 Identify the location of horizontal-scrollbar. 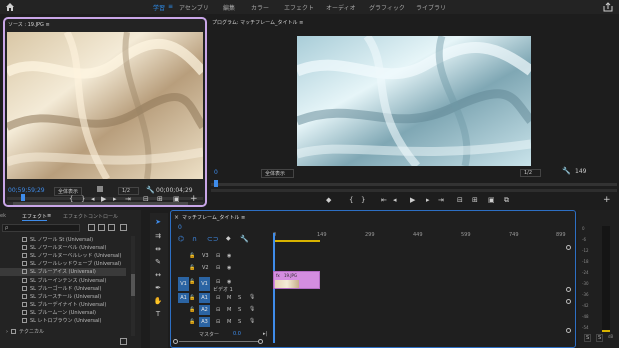
(373, 341).